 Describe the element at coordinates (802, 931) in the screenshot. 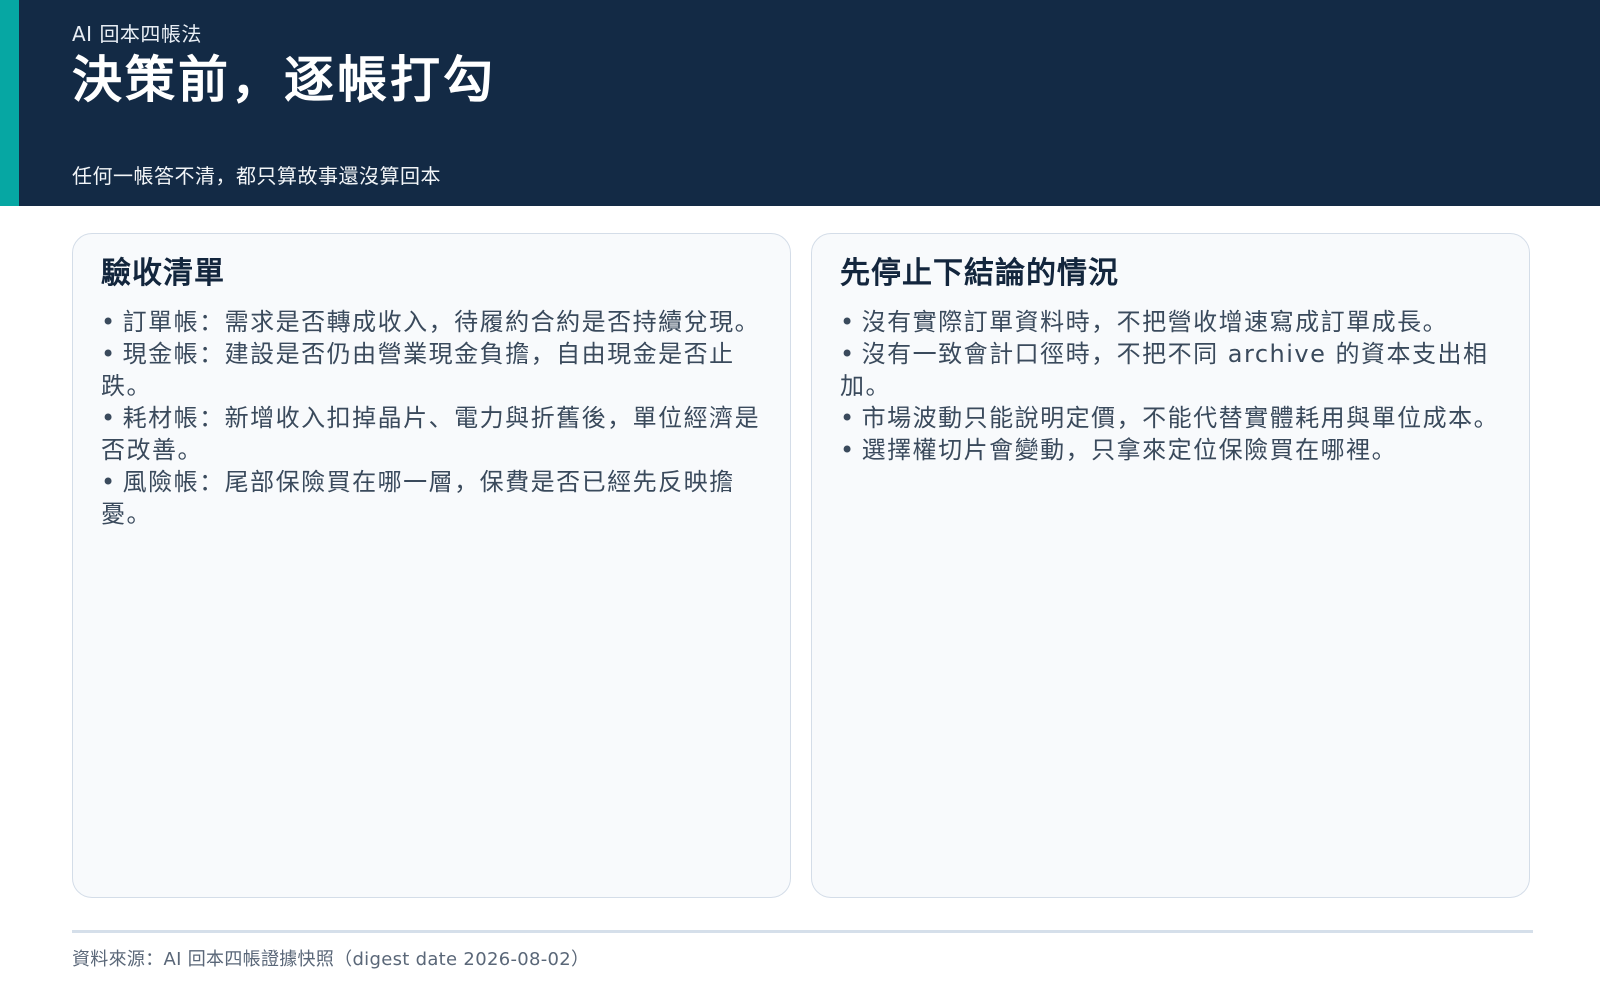

I see `footer-divider` at that location.